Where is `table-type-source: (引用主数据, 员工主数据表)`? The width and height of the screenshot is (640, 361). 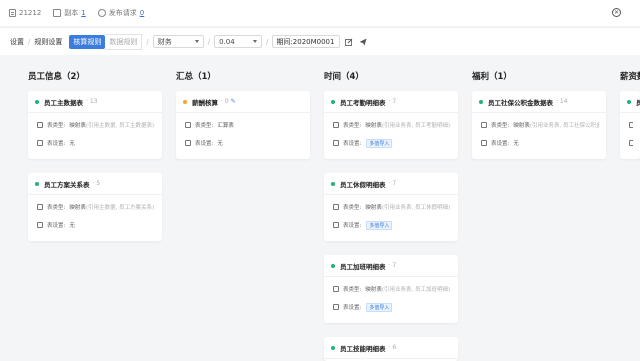
table-type-source: (引用主数据, 员工主数据表) is located at coordinates (120, 126).